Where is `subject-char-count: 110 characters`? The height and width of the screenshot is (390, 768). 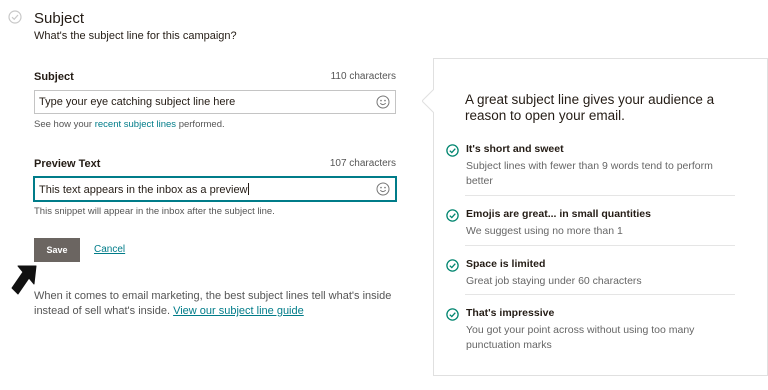 subject-char-count: 110 characters is located at coordinates (363, 76).